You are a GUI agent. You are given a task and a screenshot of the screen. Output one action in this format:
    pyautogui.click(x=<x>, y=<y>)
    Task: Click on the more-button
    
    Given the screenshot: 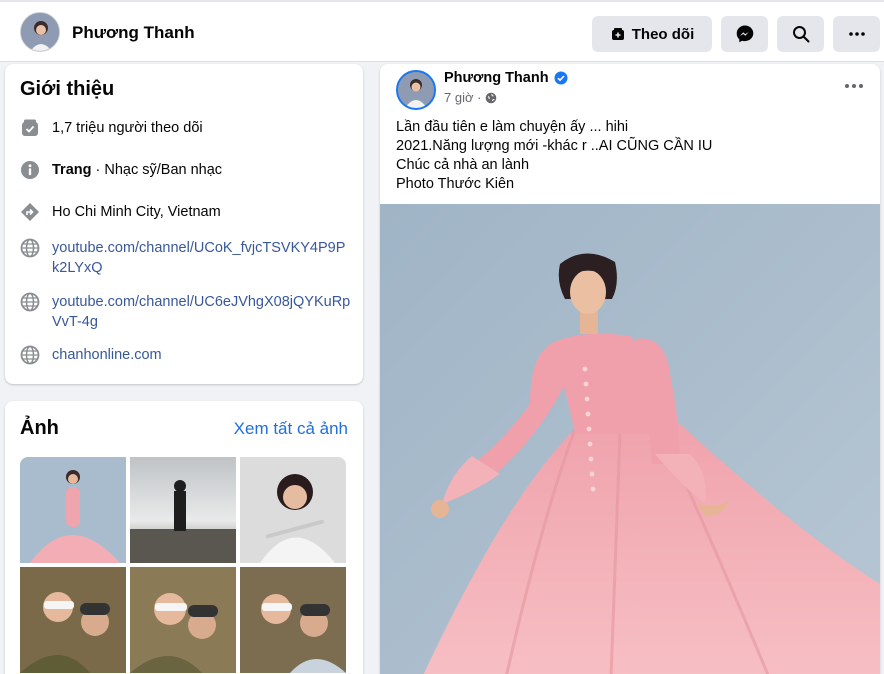 What is the action you would take?
    pyautogui.click(x=856, y=34)
    